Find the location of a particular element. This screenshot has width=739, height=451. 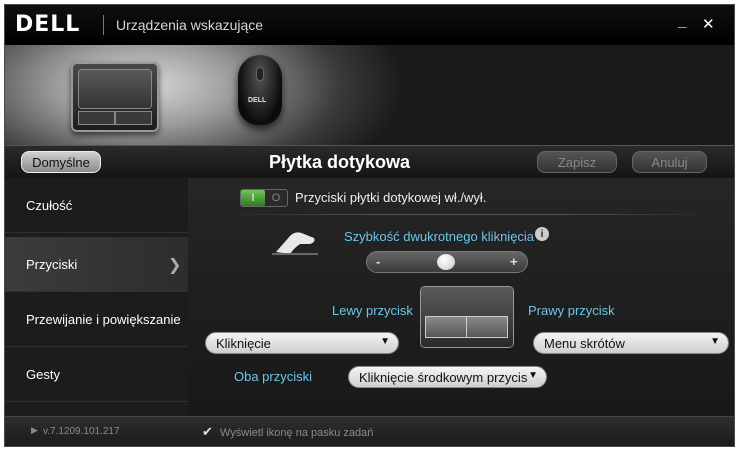

title-separator is located at coordinates (103, 25).